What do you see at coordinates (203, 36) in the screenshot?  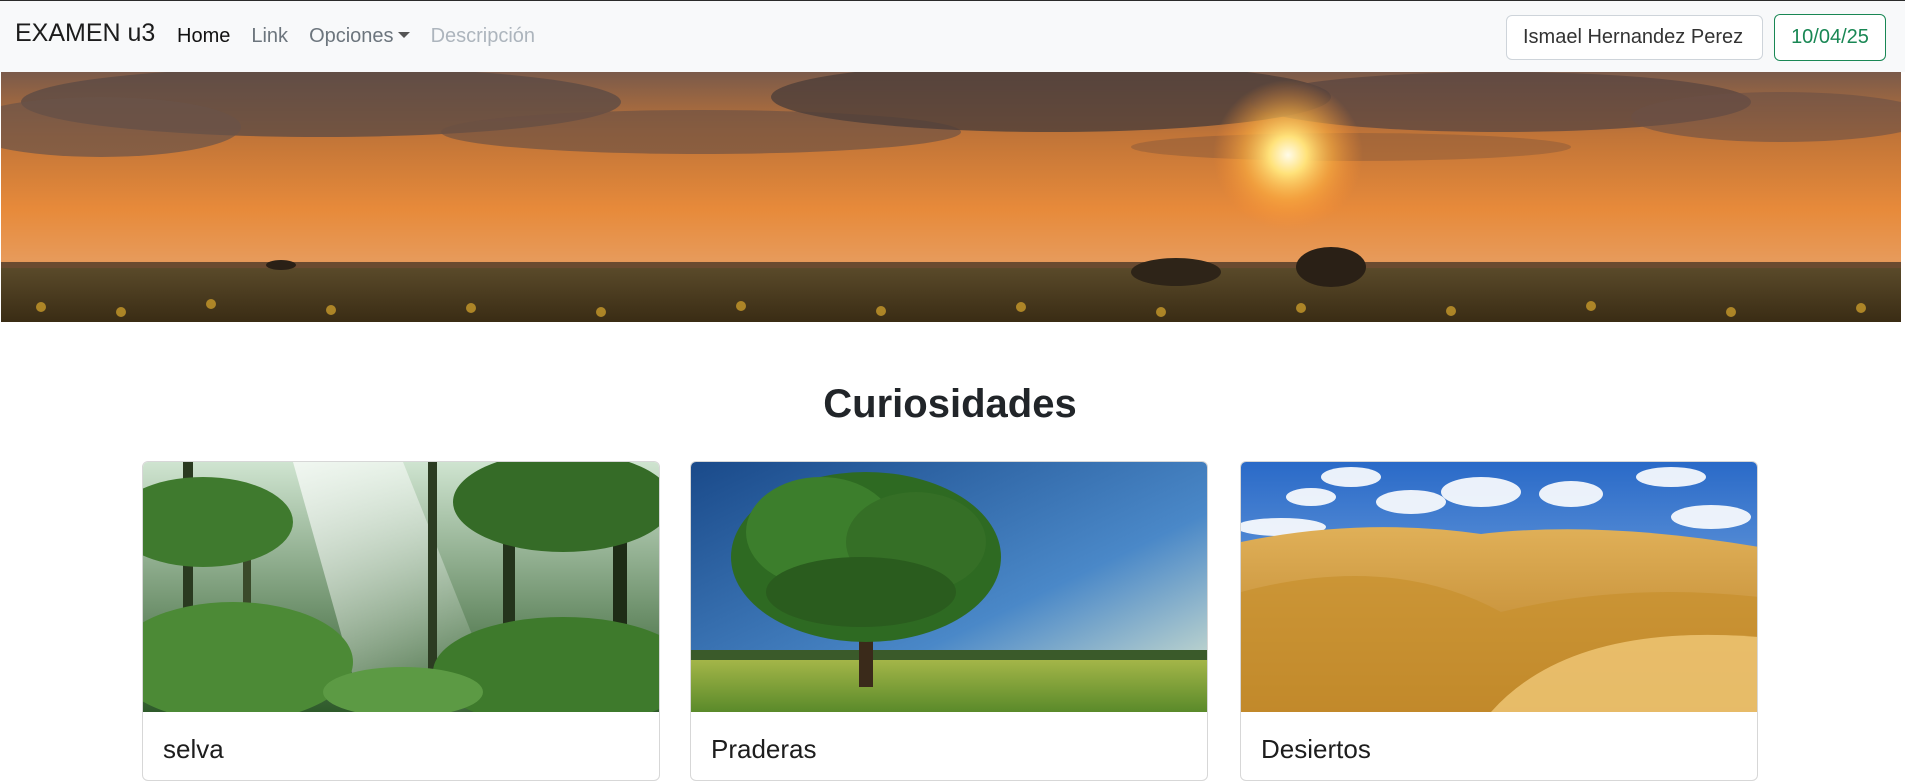 I see `nav-link-home: Home` at bounding box center [203, 36].